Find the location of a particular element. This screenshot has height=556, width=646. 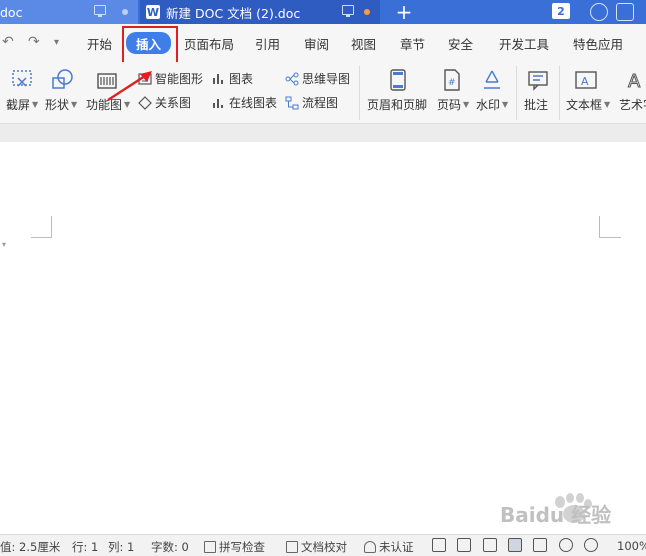

wordart-label: 艺术字 is located at coordinates (632, 105).